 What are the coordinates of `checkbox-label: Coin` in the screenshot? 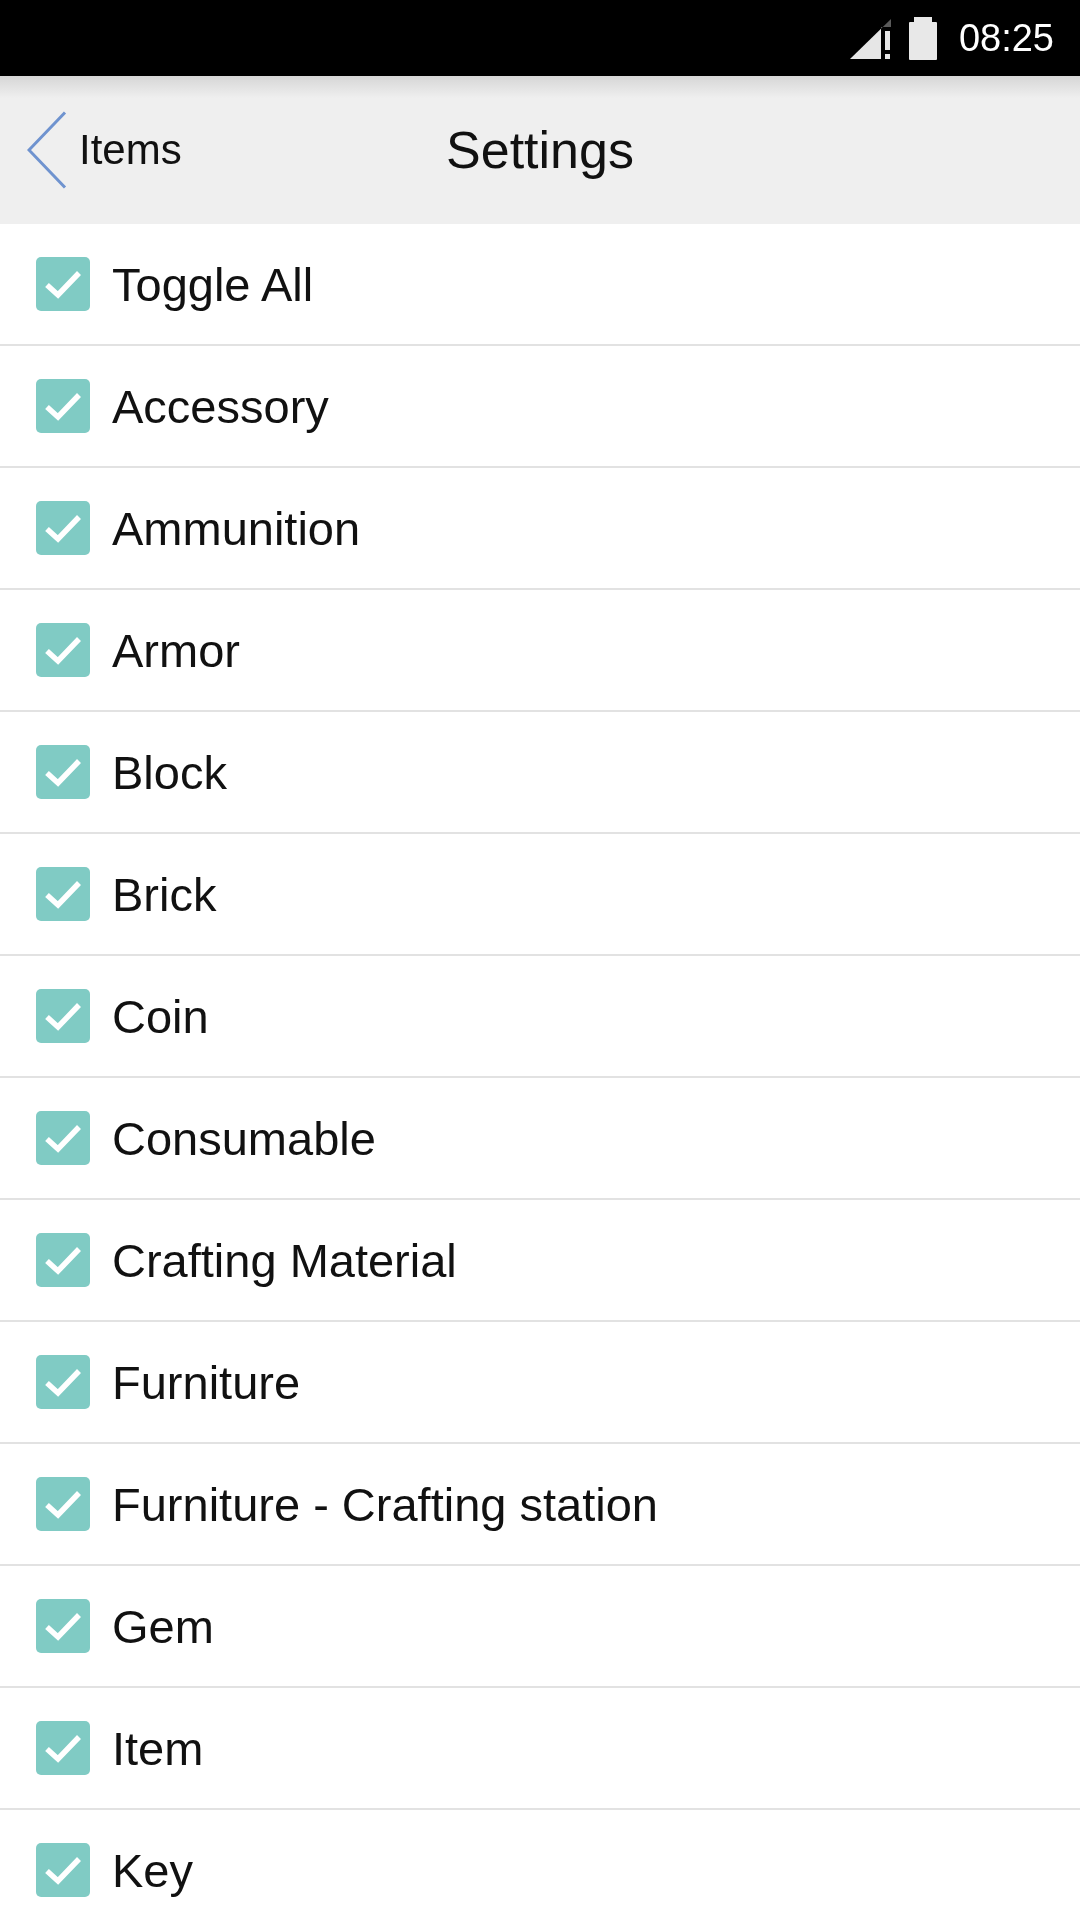 It's located at (160, 1016).